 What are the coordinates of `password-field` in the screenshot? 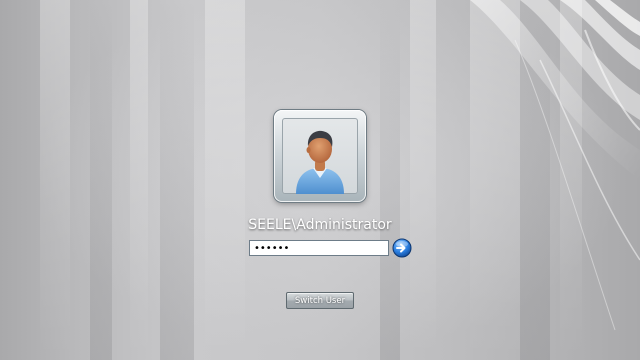 It's located at (319, 248).